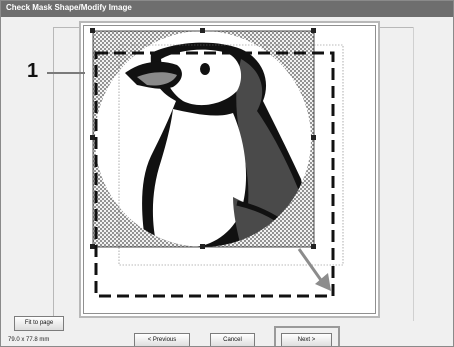 The height and width of the screenshot is (347, 454). I want to click on callout-leader-line, so click(66, 73).